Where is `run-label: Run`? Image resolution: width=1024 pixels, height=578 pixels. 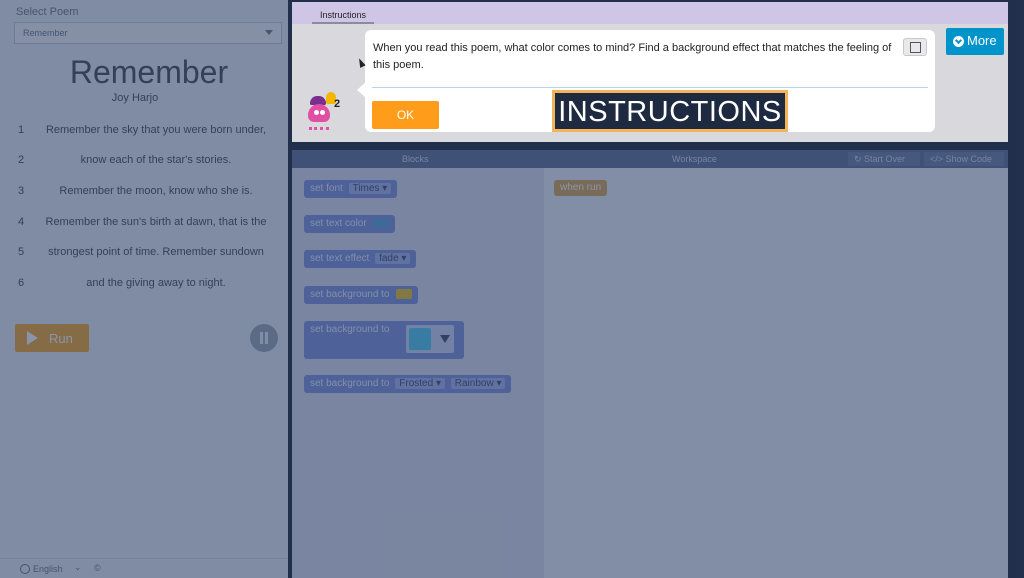
run-label: Run is located at coordinates (61, 338).